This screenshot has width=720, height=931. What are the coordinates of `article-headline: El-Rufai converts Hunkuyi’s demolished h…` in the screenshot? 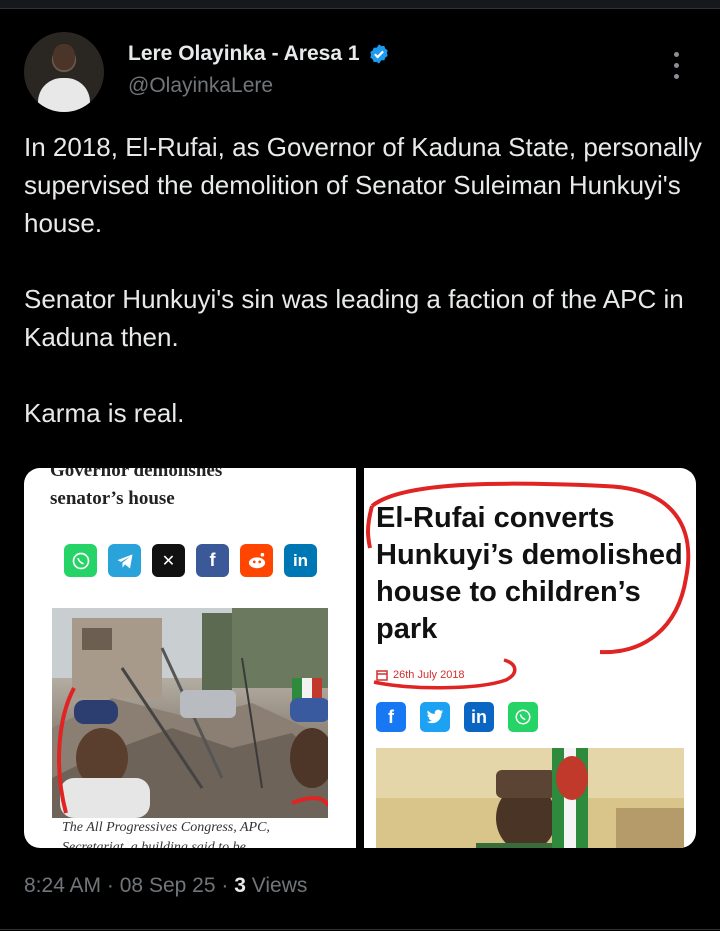 It's located at (529, 573).